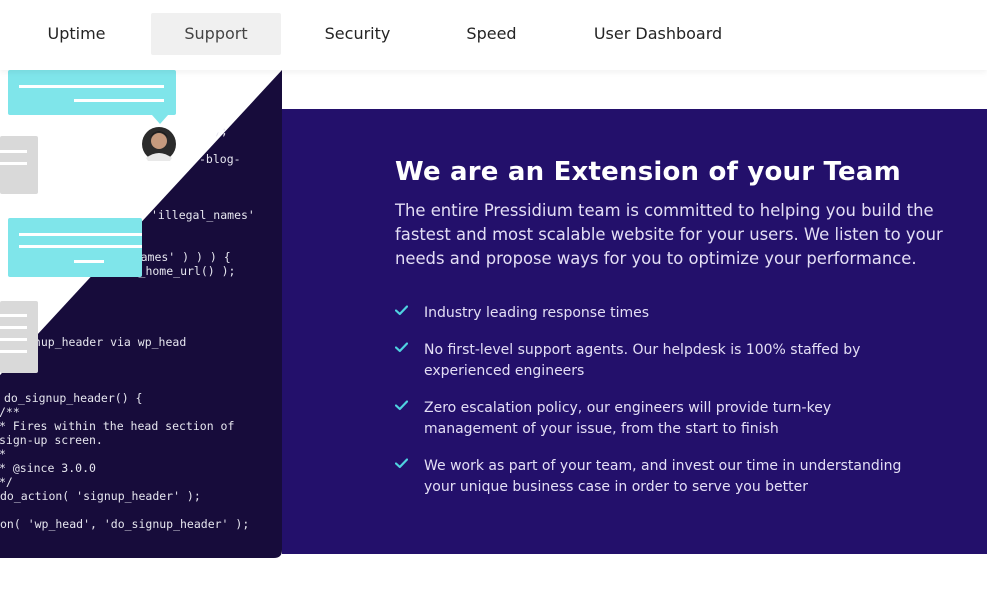 The image size is (987, 598). I want to click on tab-uptime: Uptime, so click(76, 34).